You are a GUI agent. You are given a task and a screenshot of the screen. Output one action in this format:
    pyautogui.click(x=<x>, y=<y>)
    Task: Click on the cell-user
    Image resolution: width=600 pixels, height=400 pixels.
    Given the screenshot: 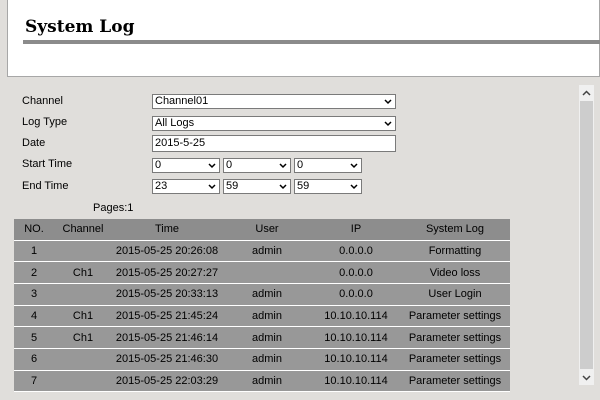 What is the action you would take?
    pyautogui.click(x=267, y=272)
    